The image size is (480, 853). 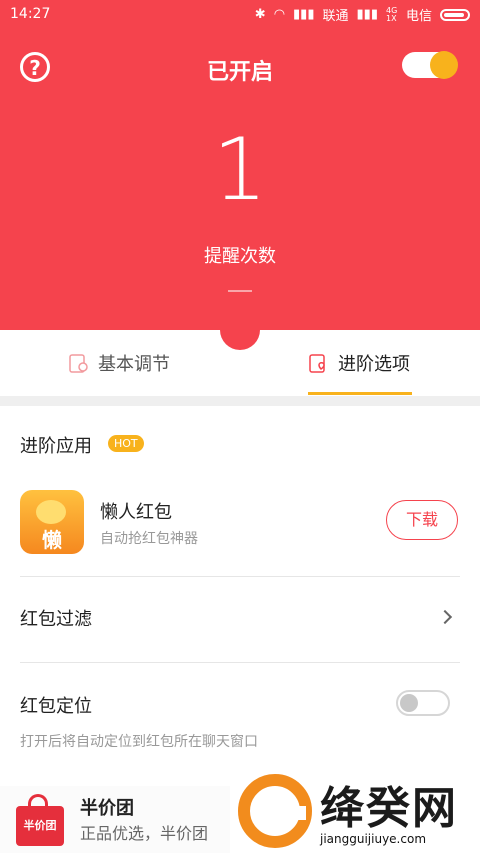 I want to click on watermark-title: 绛癸网, so click(x=389, y=808).